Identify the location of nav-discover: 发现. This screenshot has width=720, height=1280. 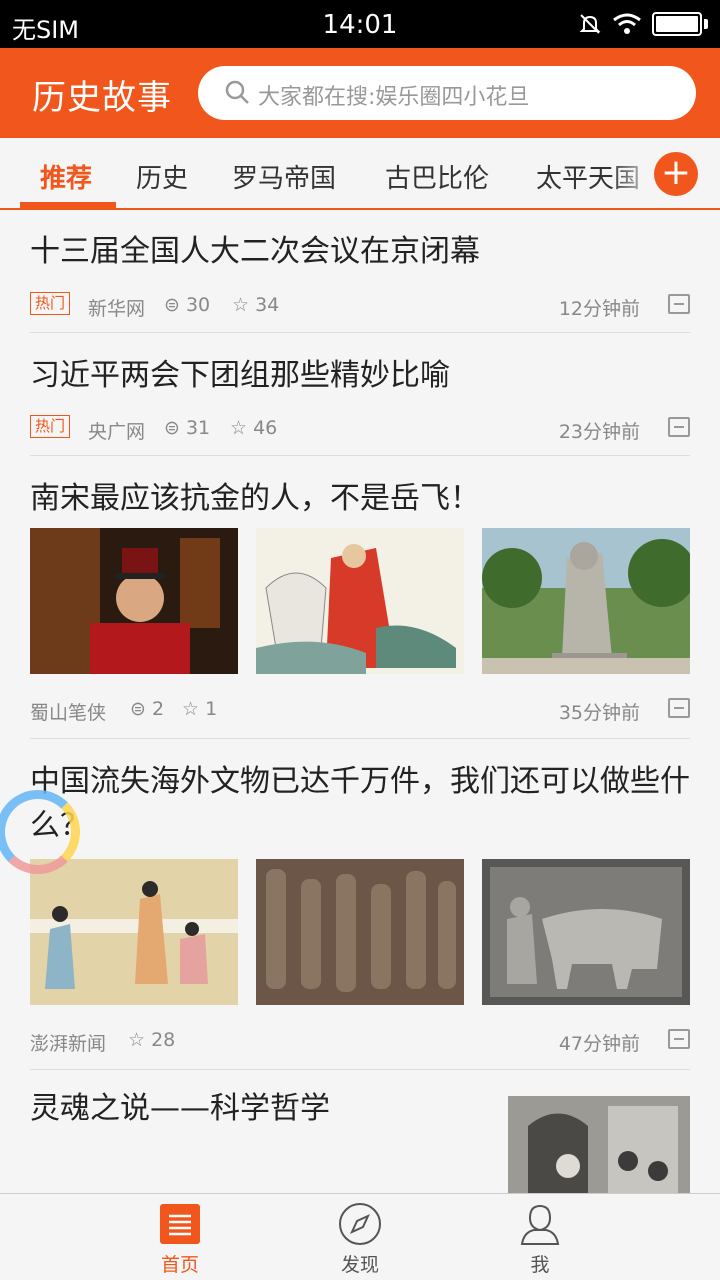
(360, 1239).